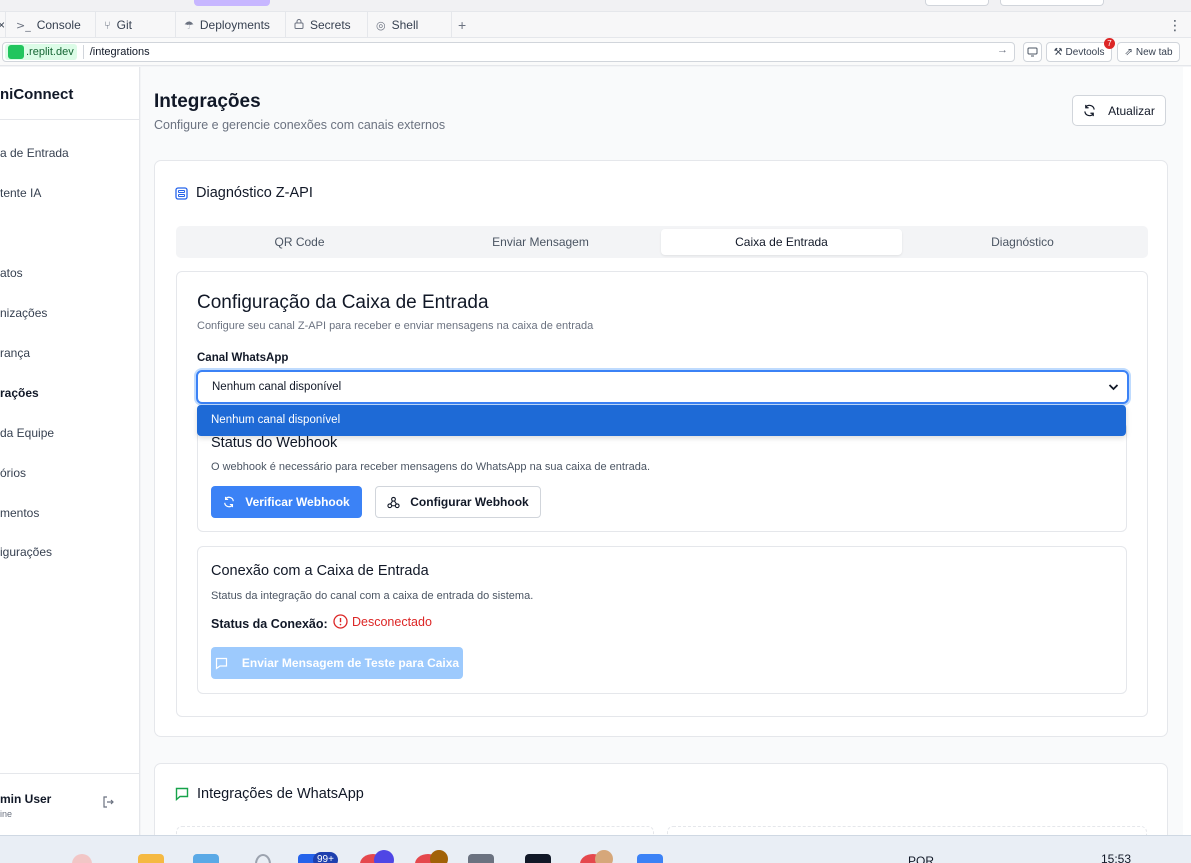 The height and width of the screenshot is (863, 1191). Describe the element at coordinates (393, 502) in the screenshot. I see `webhook-icon` at that location.